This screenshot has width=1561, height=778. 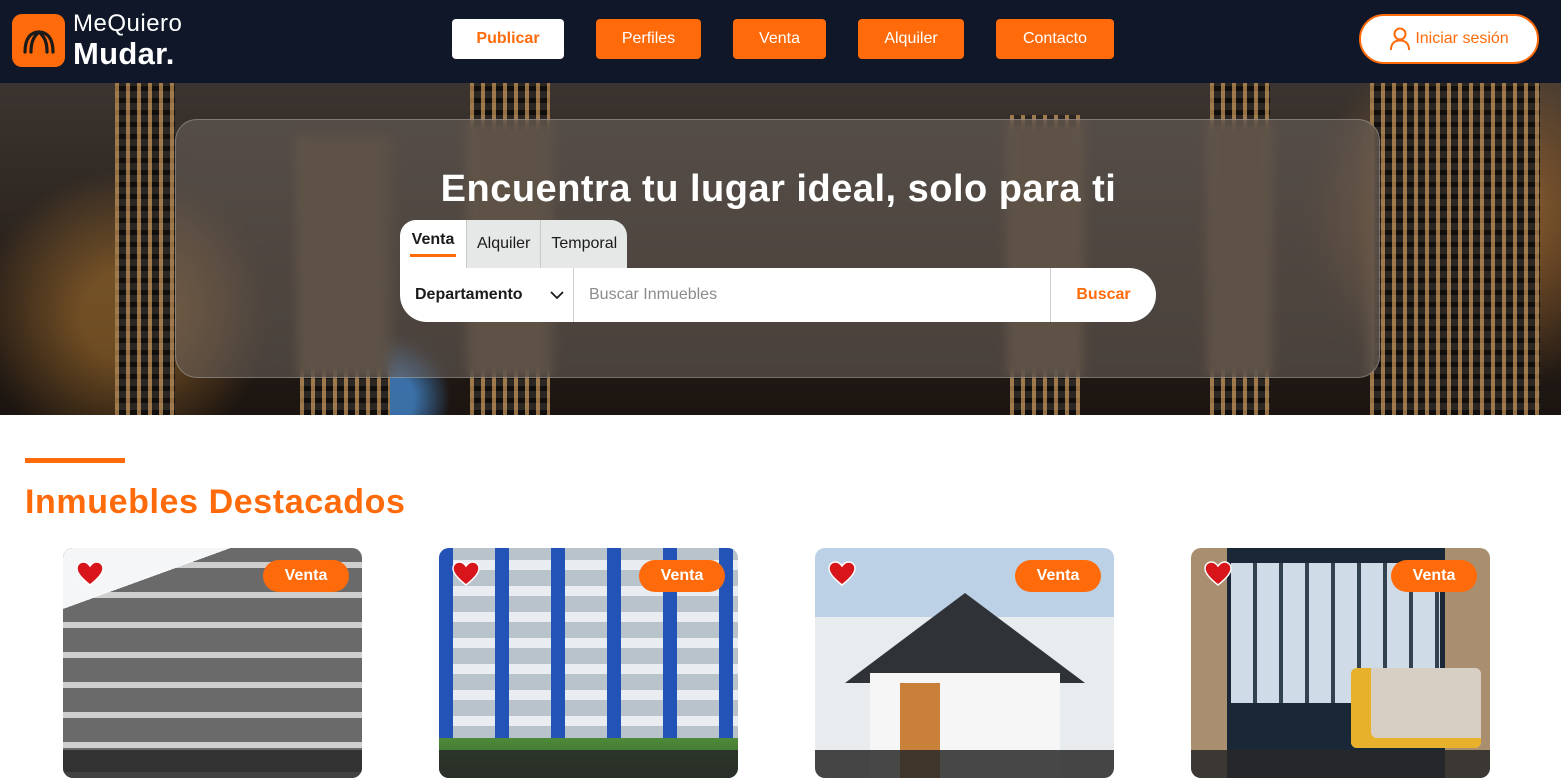 What do you see at coordinates (812, 295) in the screenshot?
I see `search-input` at bounding box center [812, 295].